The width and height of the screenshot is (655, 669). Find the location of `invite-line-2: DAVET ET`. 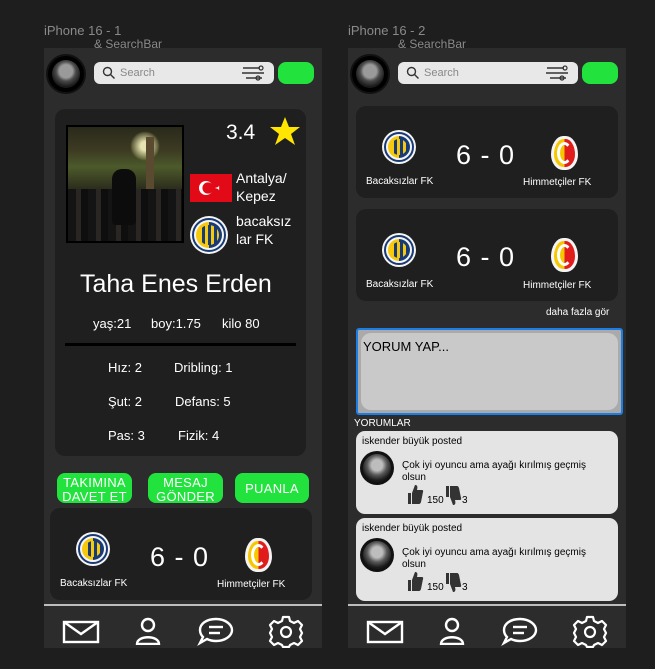

invite-line-2: DAVET ET is located at coordinates (94, 496).